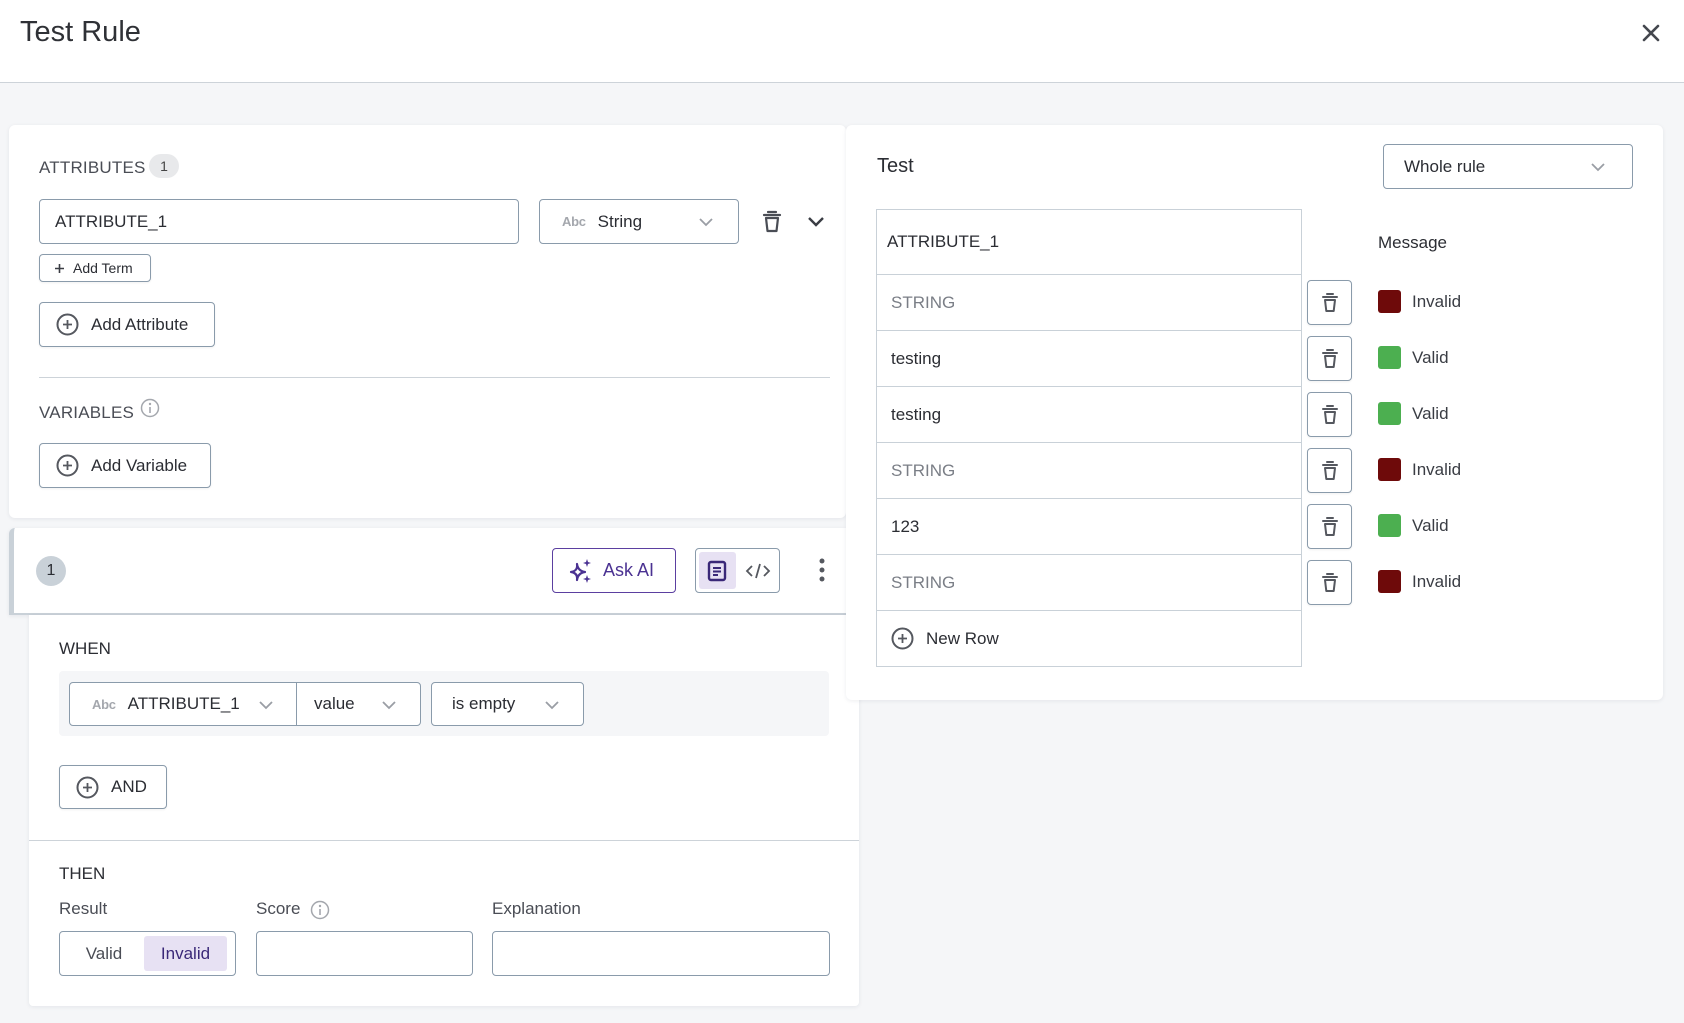  I want to click on and-label: AND, so click(129, 786).